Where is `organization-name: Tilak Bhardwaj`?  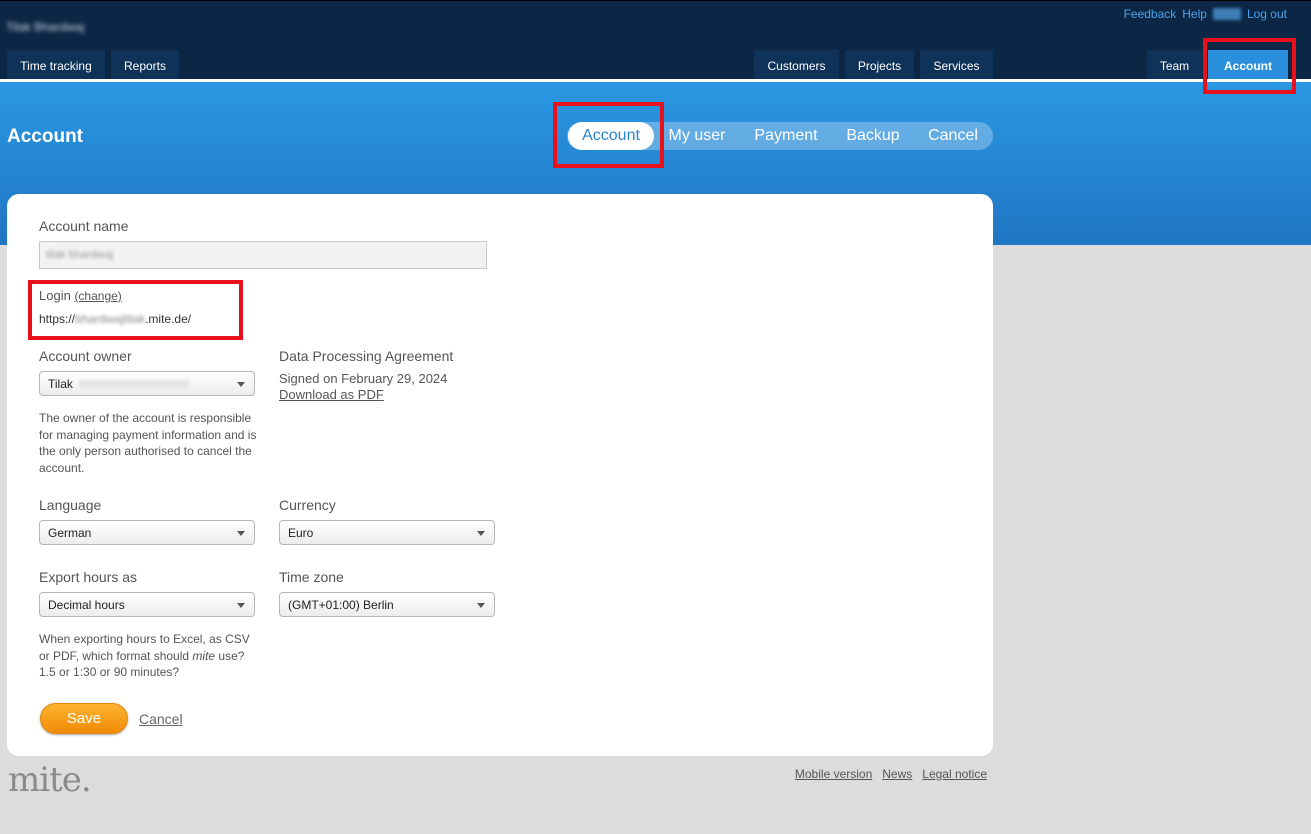 organization-name: Tilak Bhardwaj is located at coordinates (45, 27).